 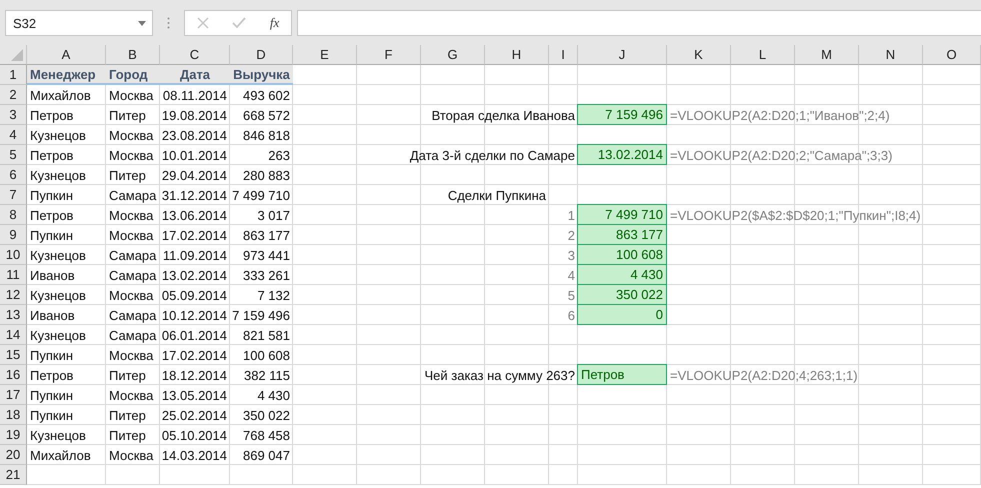 I want to click on row-header: 14, so click(x=13, y=335).